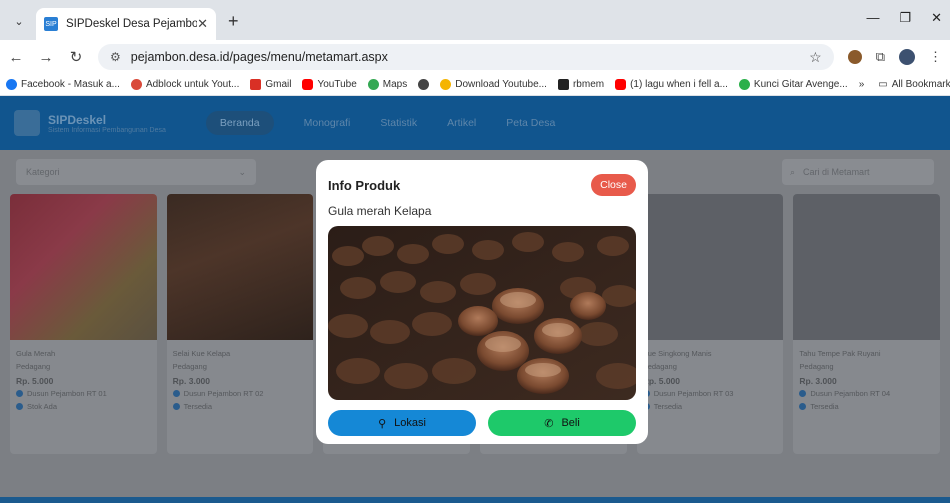  Describe the element at coordinates (866, 394) in the screenshot. I see `product-location: Dusun Pejambon RT 04` at that location.